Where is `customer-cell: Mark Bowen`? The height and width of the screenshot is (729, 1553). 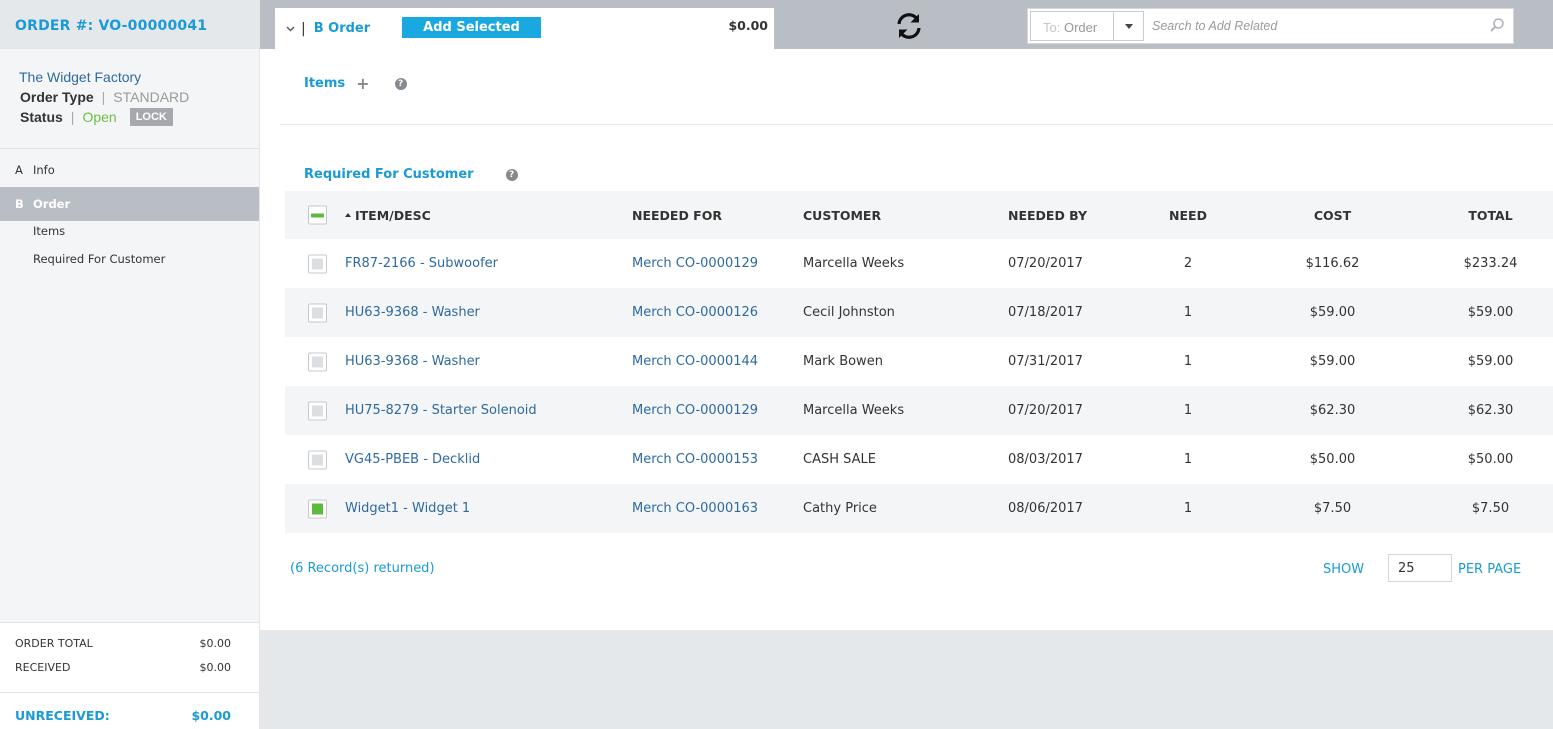 customer-cell: Mark Bowen is located at coordinates (843, 361).